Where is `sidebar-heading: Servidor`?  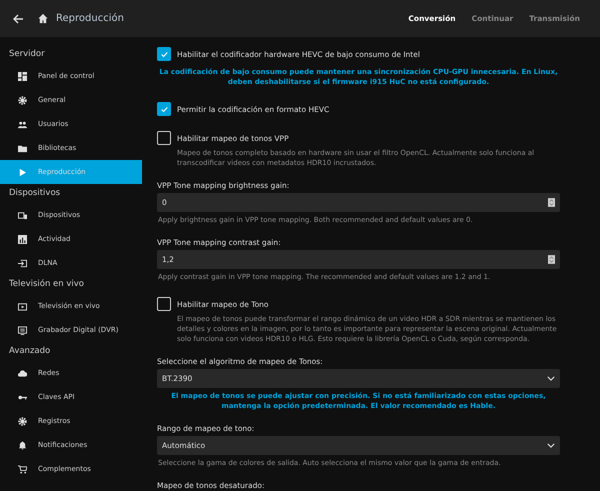
sidebar-heading: Servidor is located at coordinates (27, 54).